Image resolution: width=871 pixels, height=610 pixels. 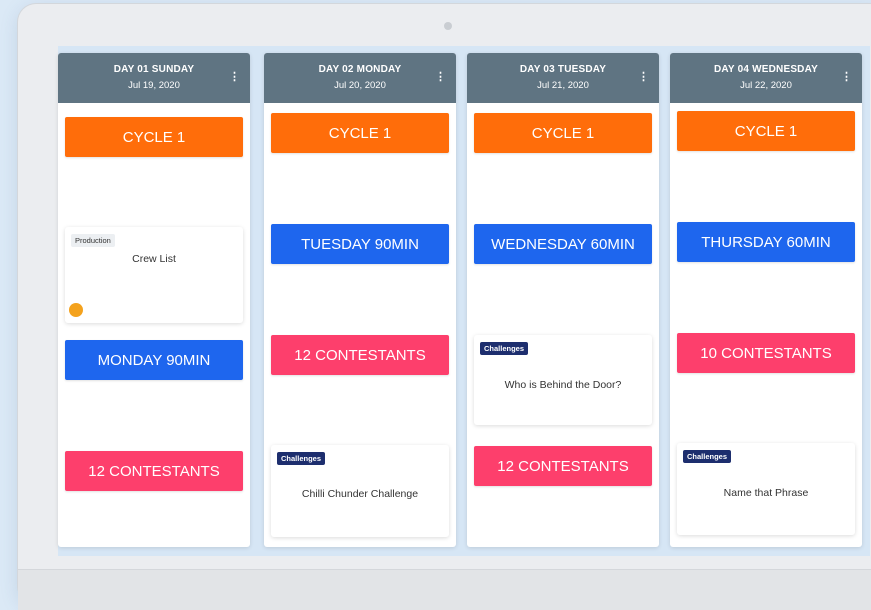 I want to click on day-column-header: DAY 02 MONDAY Jul 20, 2020 ⋮, so click(x=360, y=78).